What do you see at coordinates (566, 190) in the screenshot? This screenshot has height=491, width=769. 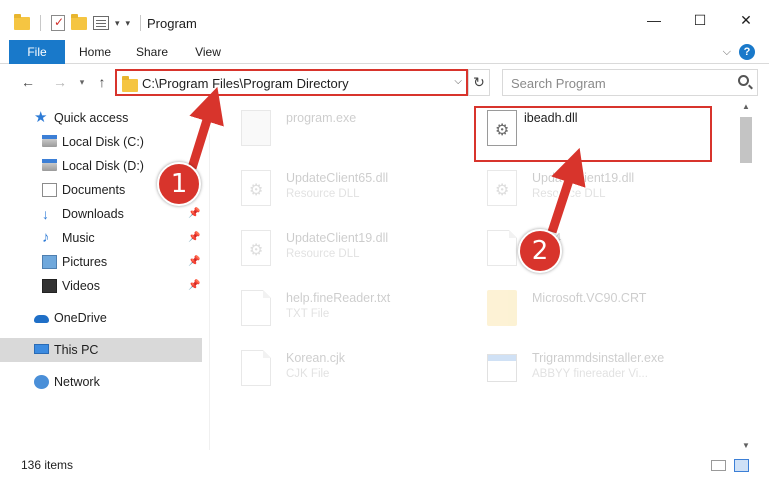 I see `arrow-2-fill` at bounding box center [566, 190].